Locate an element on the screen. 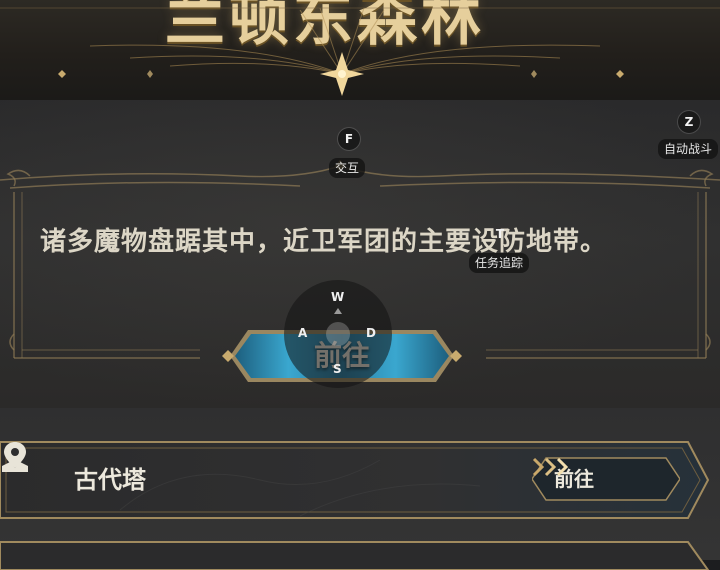  triple-chevron-icon is located at coordinates (550, 467).